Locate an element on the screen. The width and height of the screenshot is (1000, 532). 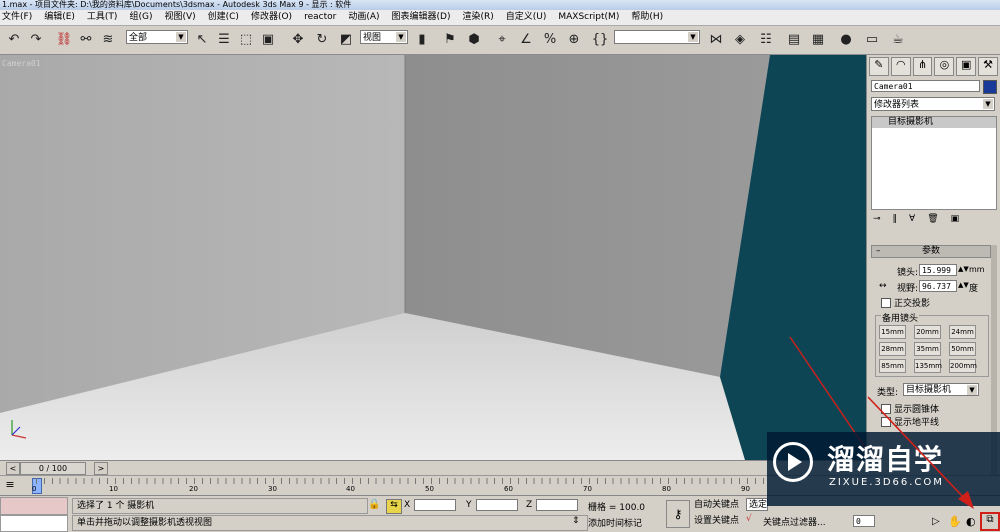
lens-spinner-icon: ▲▼ is located at coordinates (963, 269).